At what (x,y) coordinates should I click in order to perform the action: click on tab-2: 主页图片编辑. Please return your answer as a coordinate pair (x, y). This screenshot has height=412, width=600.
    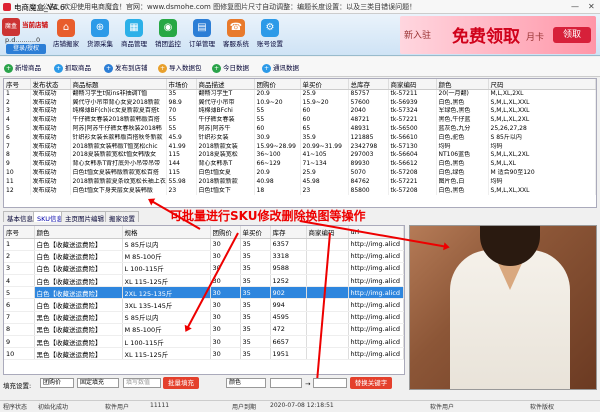
    Looking at the image, I should click on (84, 217).